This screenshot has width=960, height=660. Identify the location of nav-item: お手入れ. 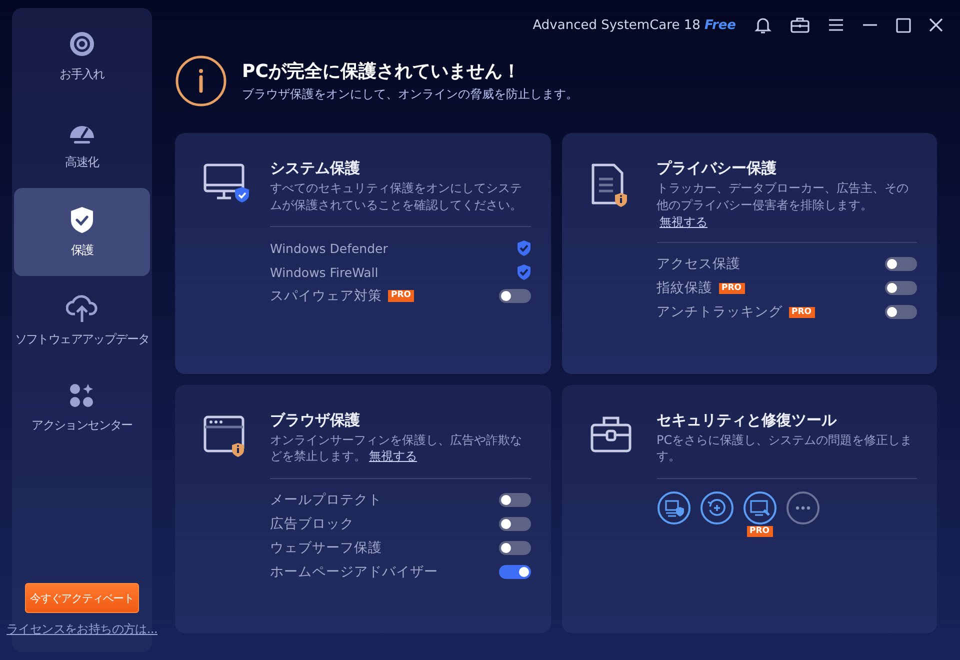
(82, 56).